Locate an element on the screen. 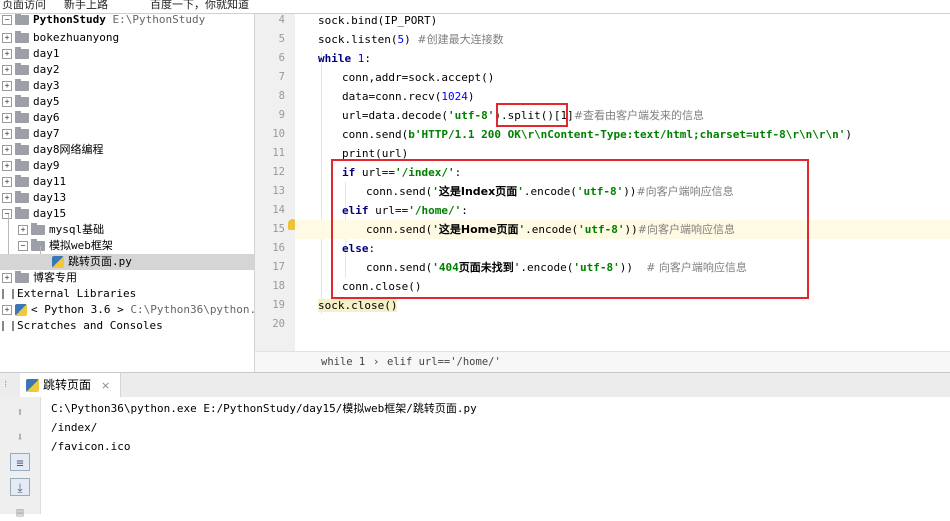 This screenshot has width=950, height=521. python-icon is located at coordinates (21, 310).